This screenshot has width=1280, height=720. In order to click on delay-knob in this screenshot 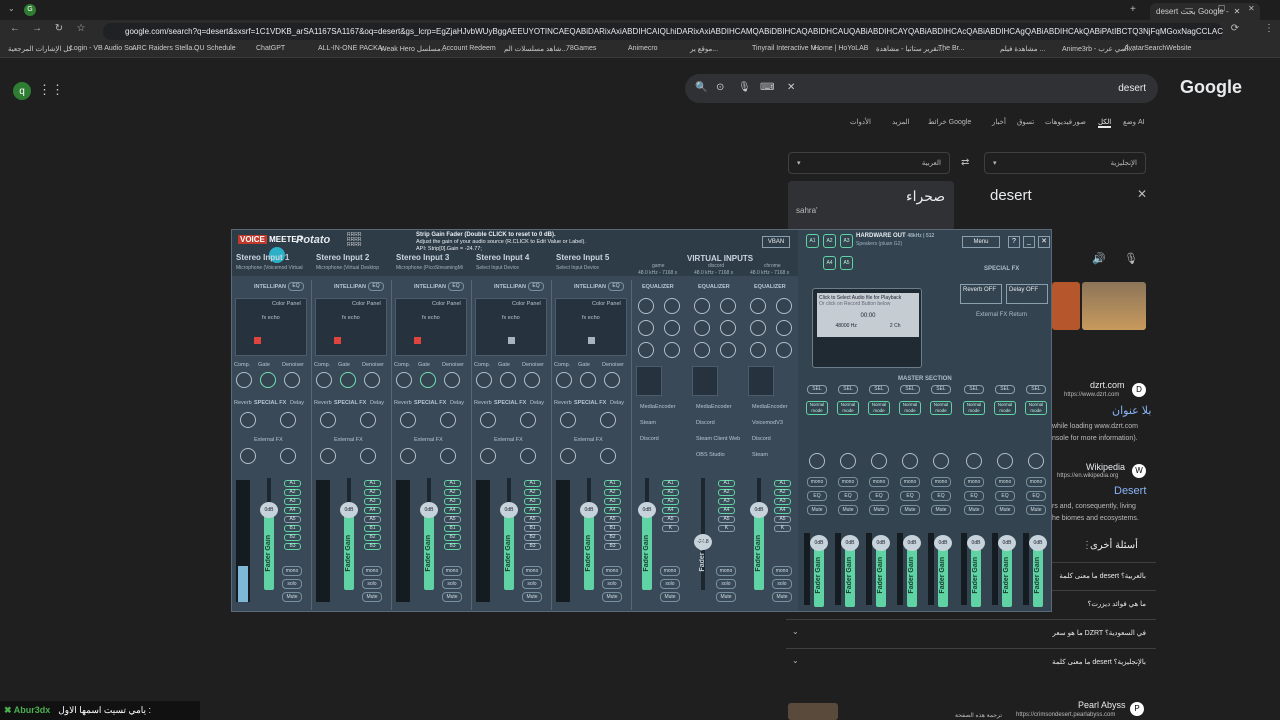, I will do `click(528, 420)`.